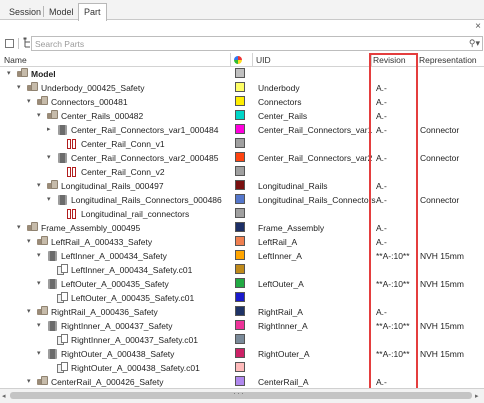 This screenshot has height=403, width=484. I want to click on row-revision: **A-:10**, so click(393, 326).